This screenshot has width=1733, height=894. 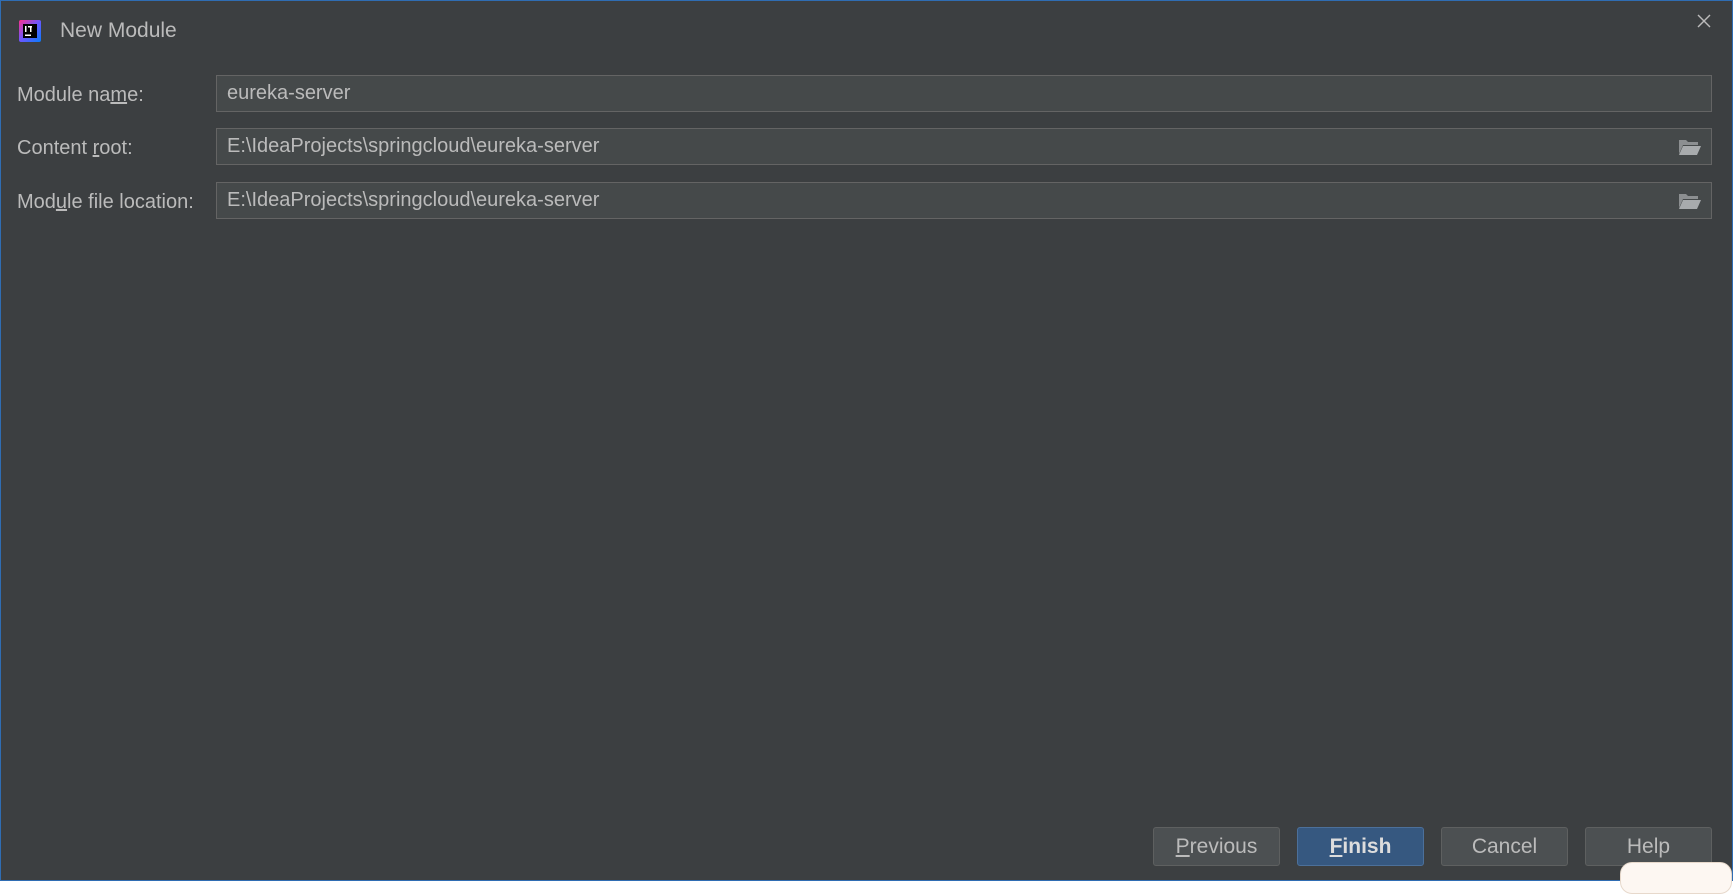 What do you see at coordinates (105, 202) in the screenshot?
I see `module-file-location-label: Module file location:` at bounding box center [105, 202].